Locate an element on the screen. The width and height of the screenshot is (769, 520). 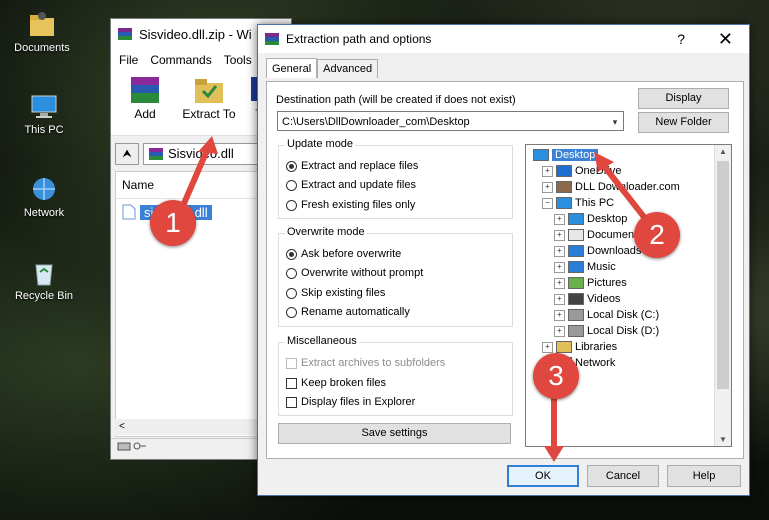
arrow-1-head is located at coordinates (208, 145).